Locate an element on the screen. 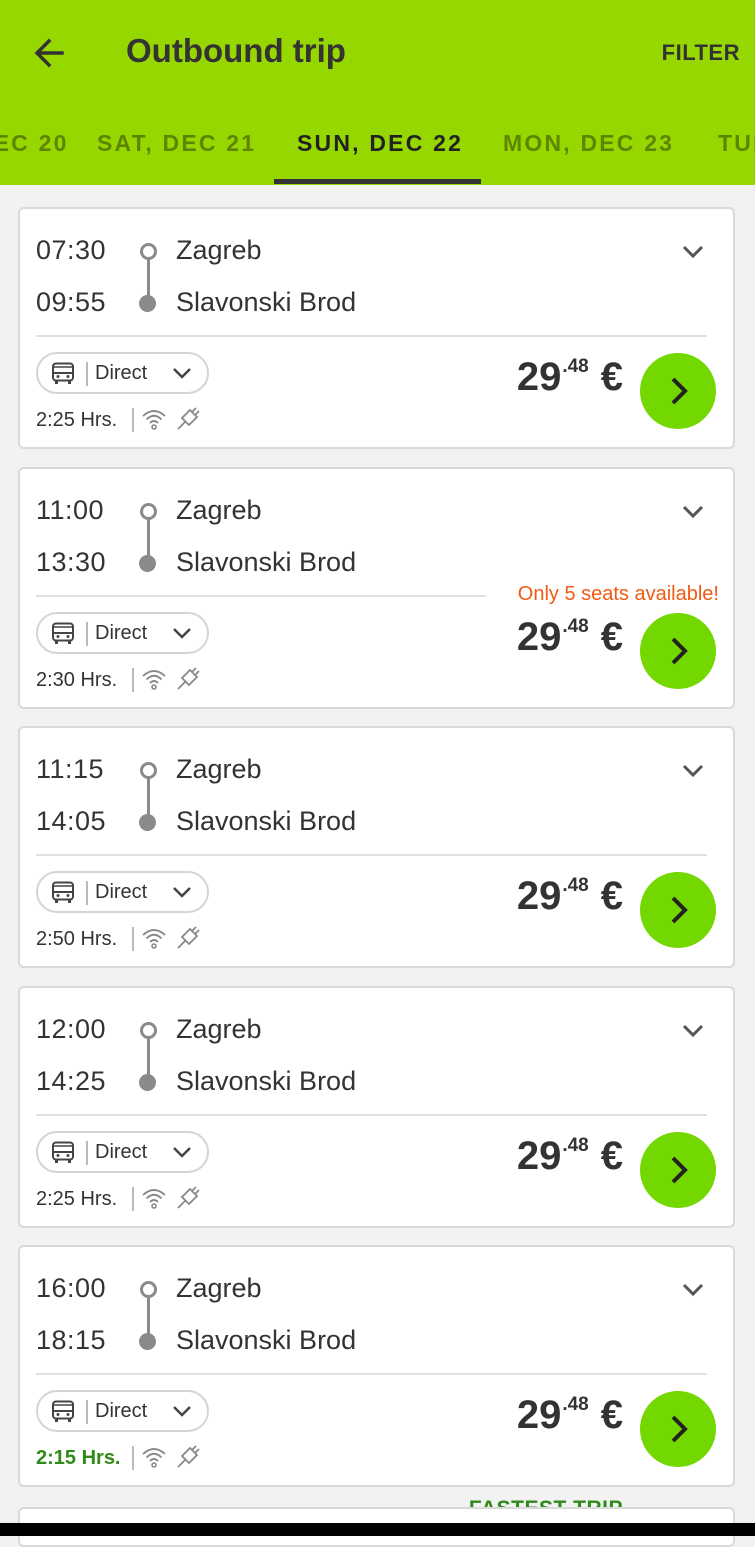 The height and width of the screenshot is (1547, 755). tab-dec-21: SAT, DEC 21 is located at coordinates (176, 143).